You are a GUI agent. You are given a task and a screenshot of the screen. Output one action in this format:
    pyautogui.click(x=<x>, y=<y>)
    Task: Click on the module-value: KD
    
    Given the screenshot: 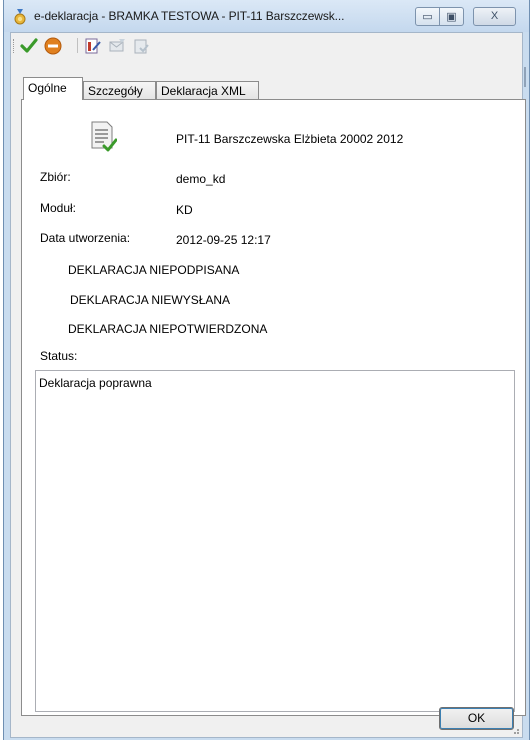 What is the action you would take?
    pyautogui.click(x=184, y=210)
    